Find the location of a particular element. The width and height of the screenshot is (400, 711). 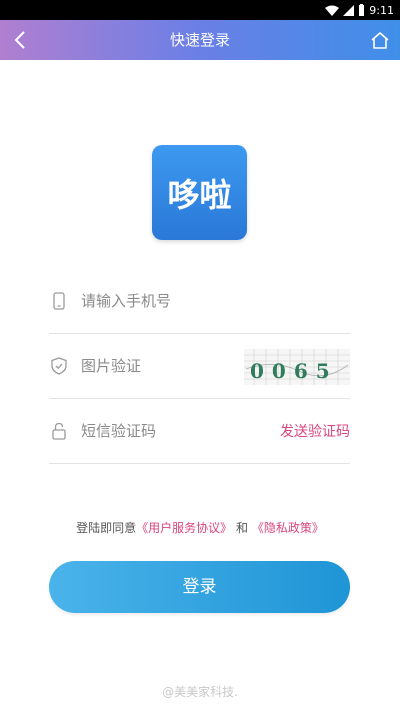

status-icons: 9:11 is located at coordinates (359, 10).